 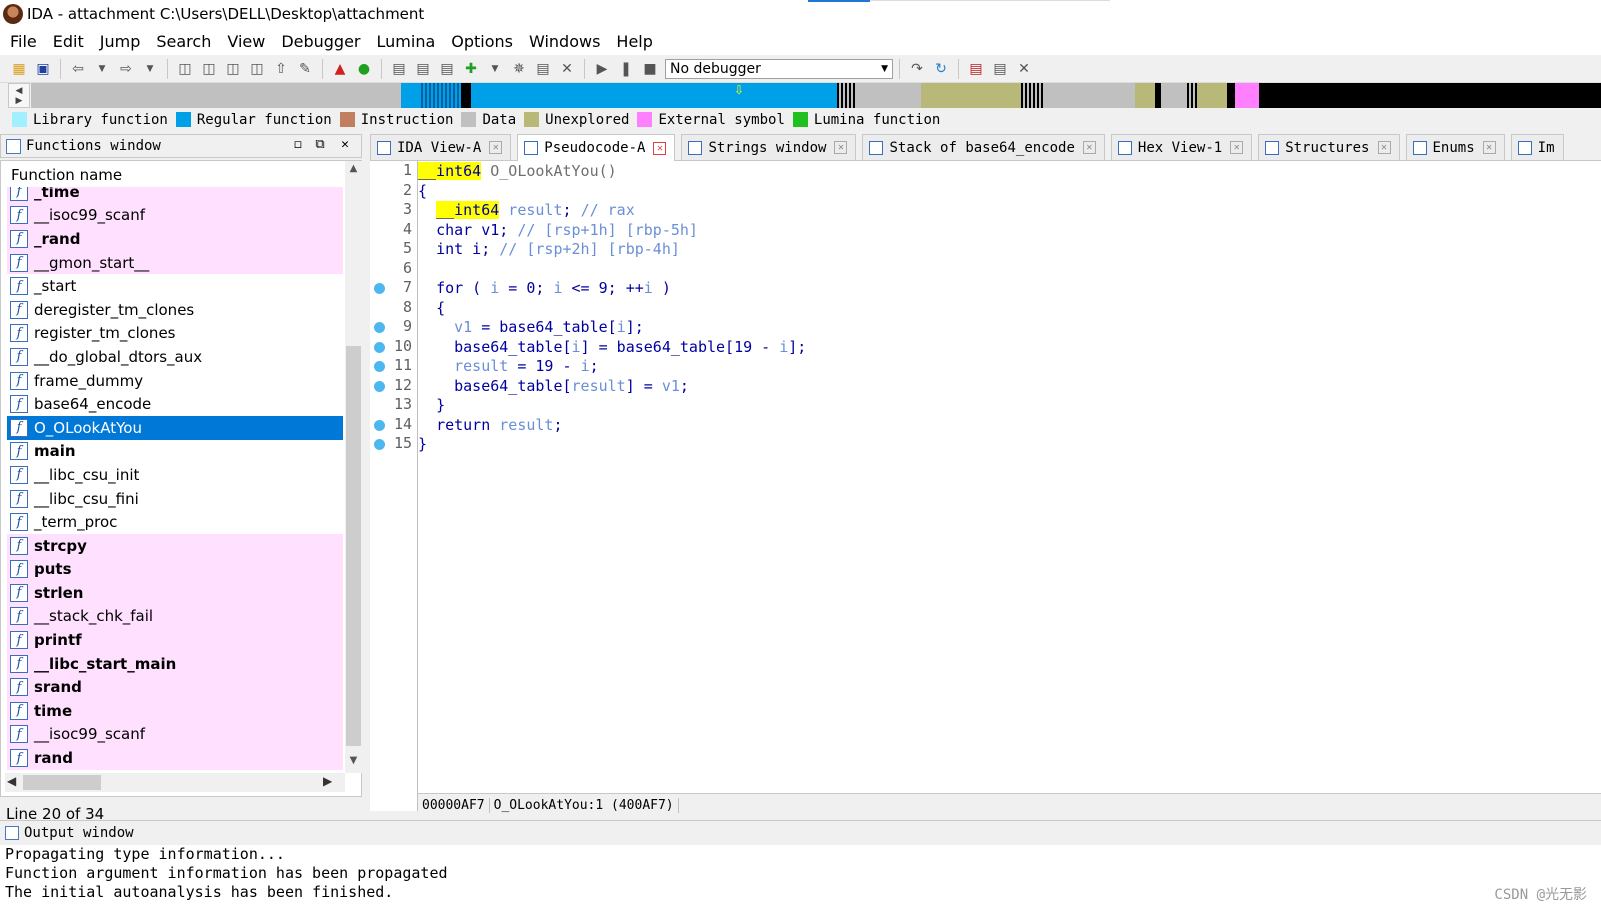 What do you see at coordinates (431, 308) in the screenshot?
I see `code-line: {` at bounding box center [431, 308].